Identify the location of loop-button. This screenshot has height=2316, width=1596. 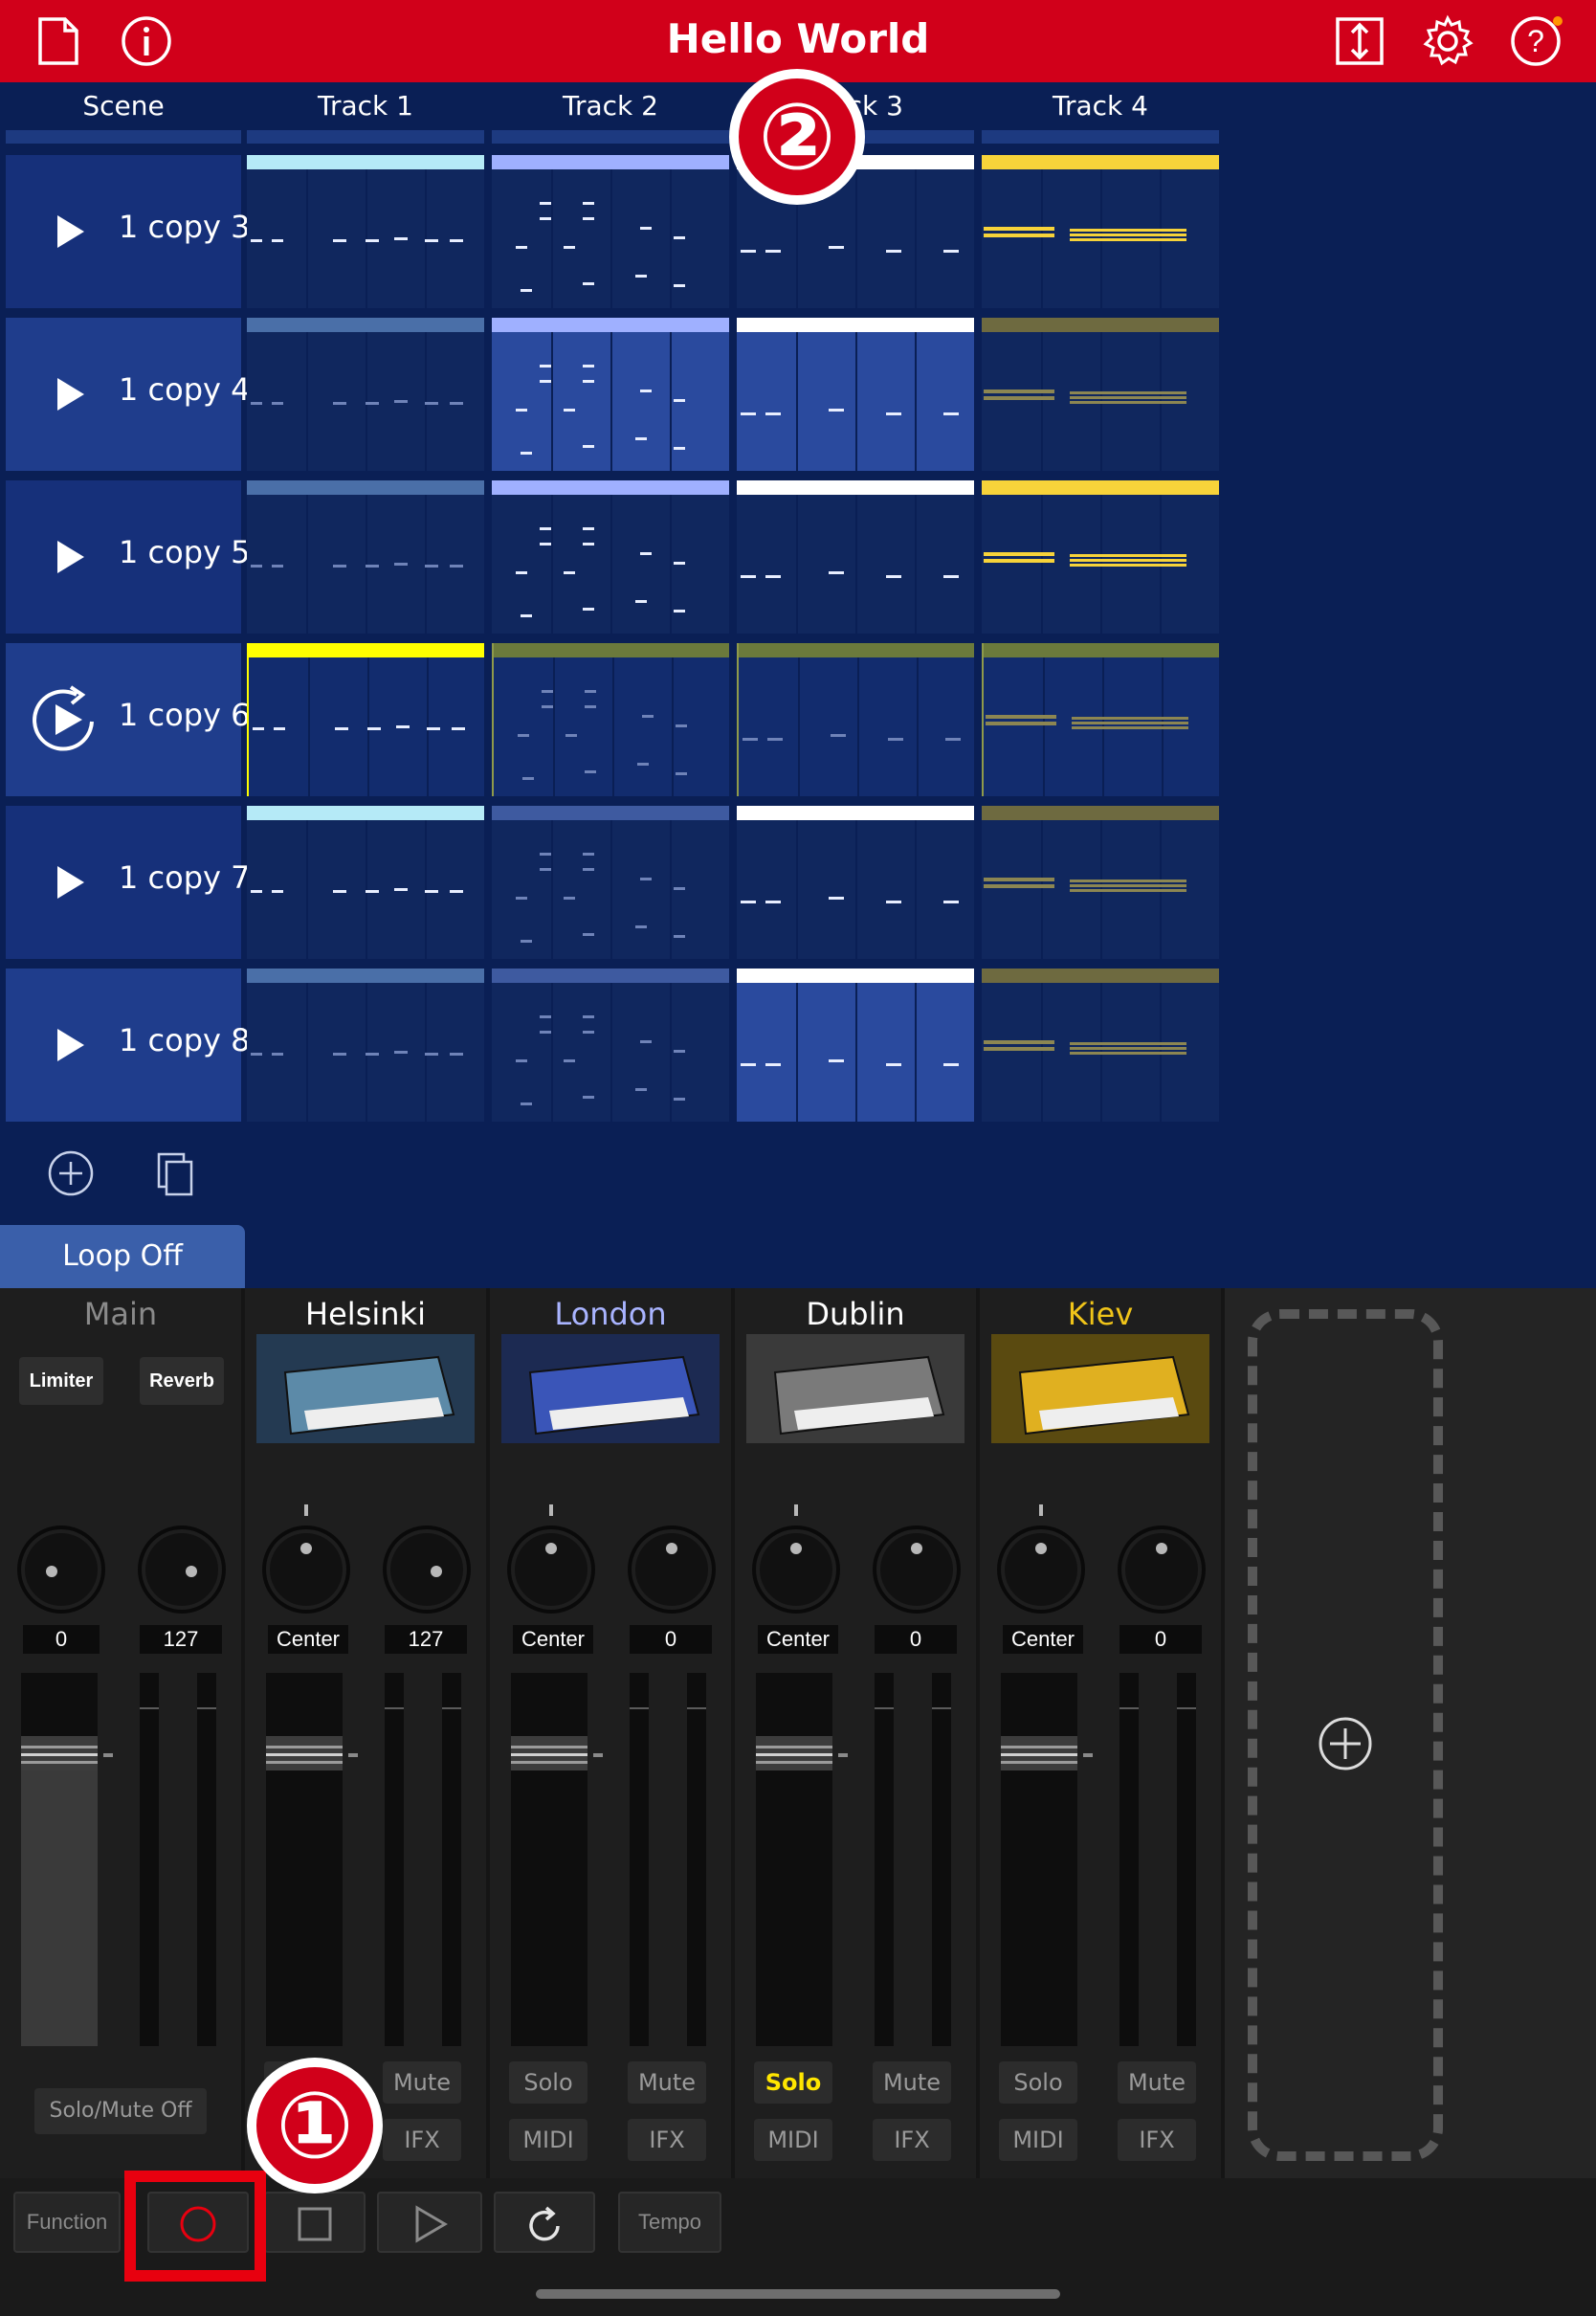
(545, 2222).